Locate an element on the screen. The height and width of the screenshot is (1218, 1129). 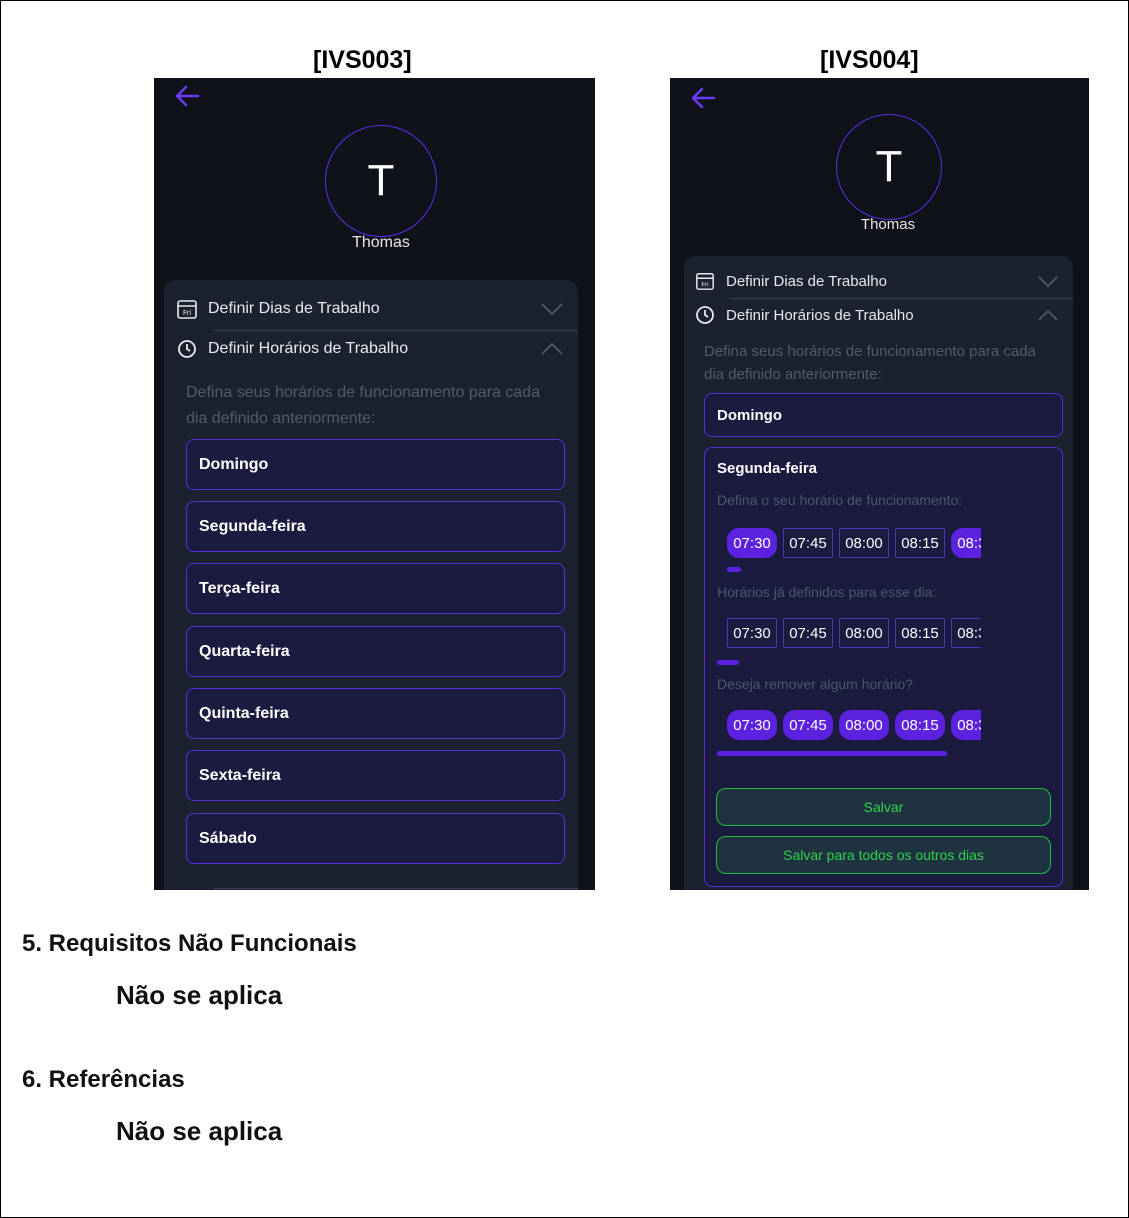
day-item-segunda: Segunda-feira is located at coordinates (375, 526).